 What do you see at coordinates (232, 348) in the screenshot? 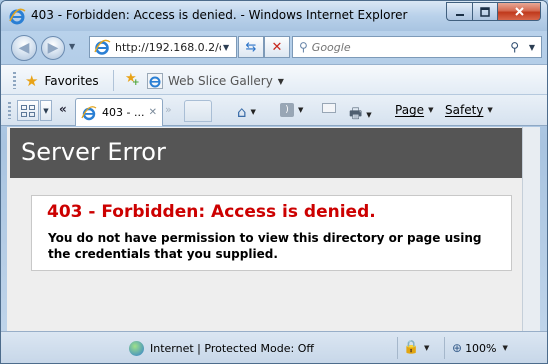
I see `zone-text: Internet | Protected Mode: Off` at bounding box center [232, 348].